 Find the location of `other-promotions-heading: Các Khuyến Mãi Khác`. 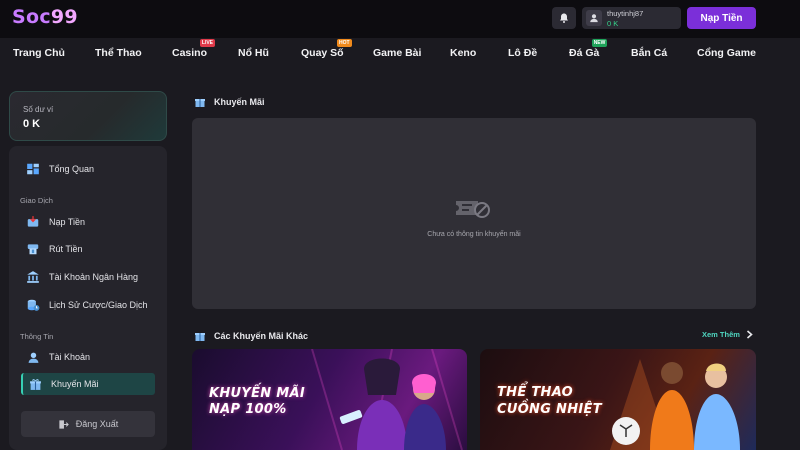

other-promotions-heading: Các Khuyến Mãi Khác is located at coordinates (251, 336).